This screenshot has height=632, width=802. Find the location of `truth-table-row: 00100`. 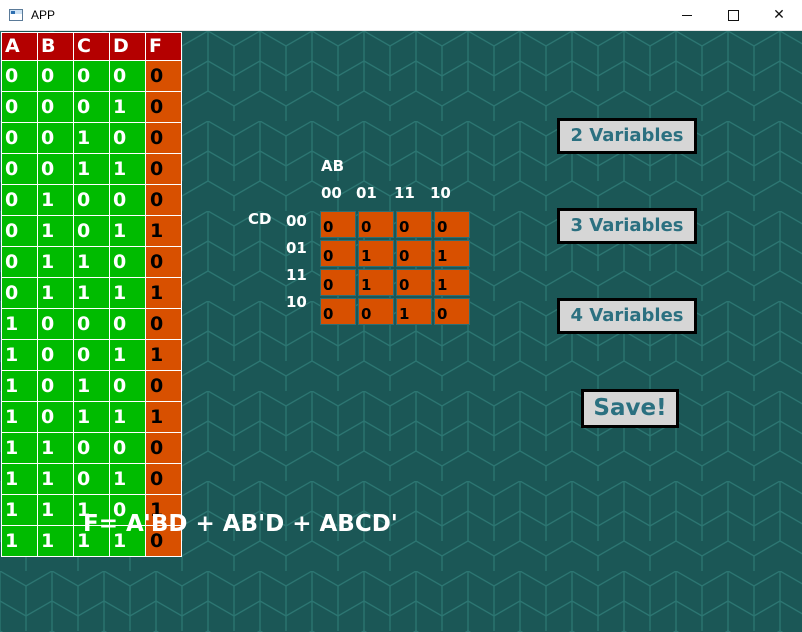

truth-table-row: 00100 is located at coordinates (91, 138).